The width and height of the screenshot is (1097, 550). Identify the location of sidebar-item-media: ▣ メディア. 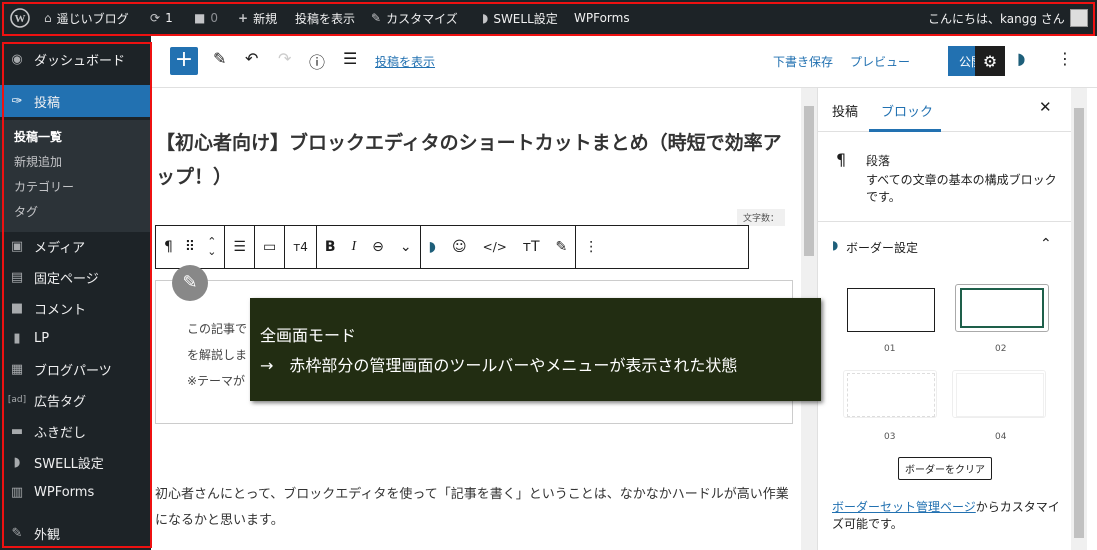
(75, 246).